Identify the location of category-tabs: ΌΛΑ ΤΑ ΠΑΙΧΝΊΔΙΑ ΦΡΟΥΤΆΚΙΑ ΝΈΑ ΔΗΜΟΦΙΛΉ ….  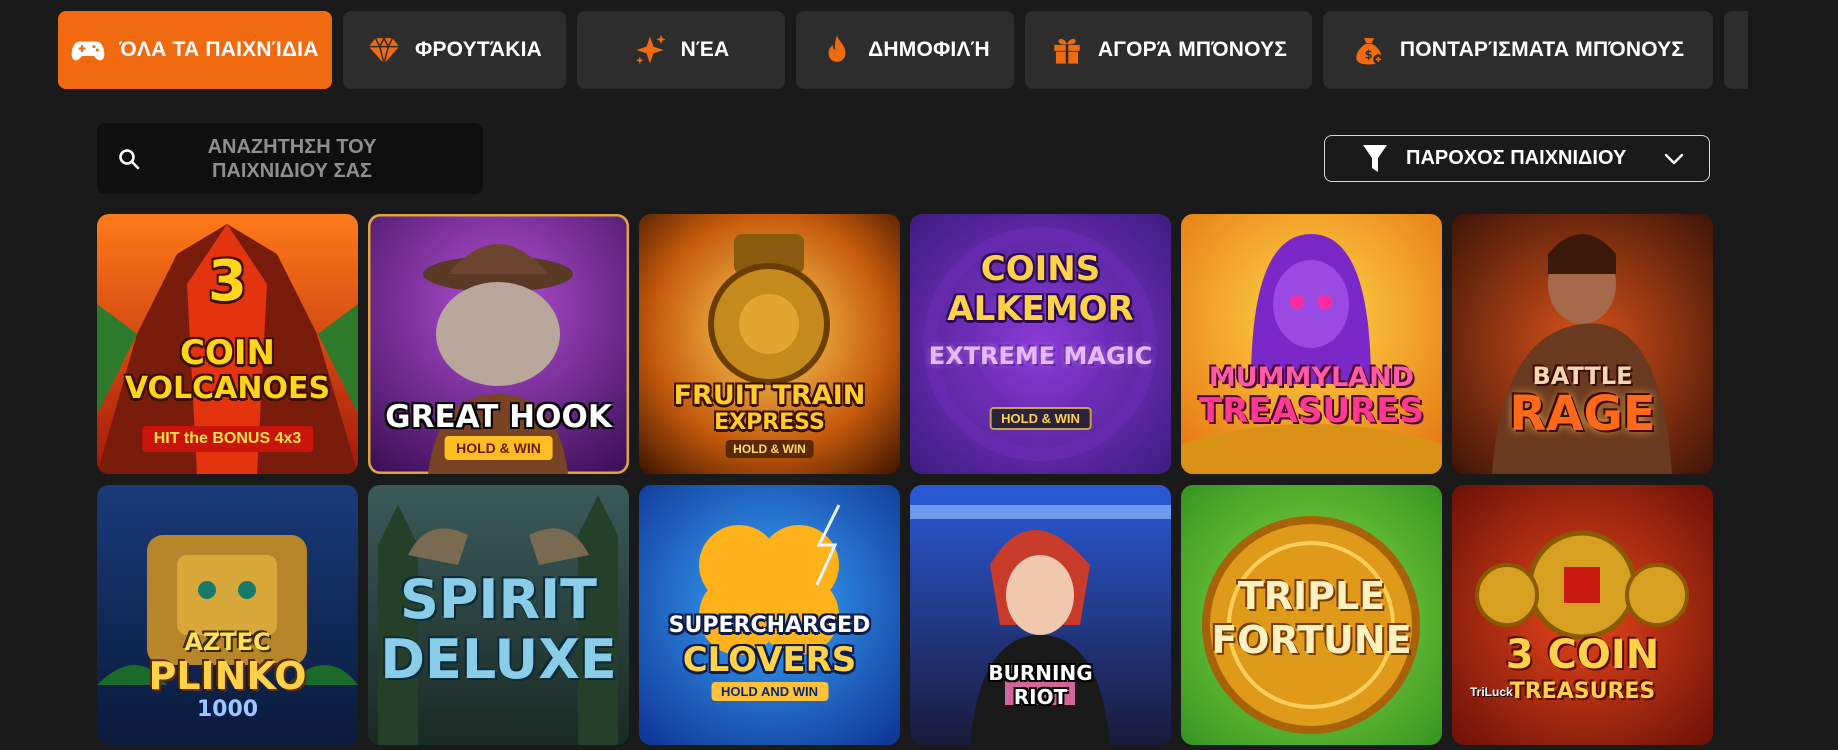
(903, 50).